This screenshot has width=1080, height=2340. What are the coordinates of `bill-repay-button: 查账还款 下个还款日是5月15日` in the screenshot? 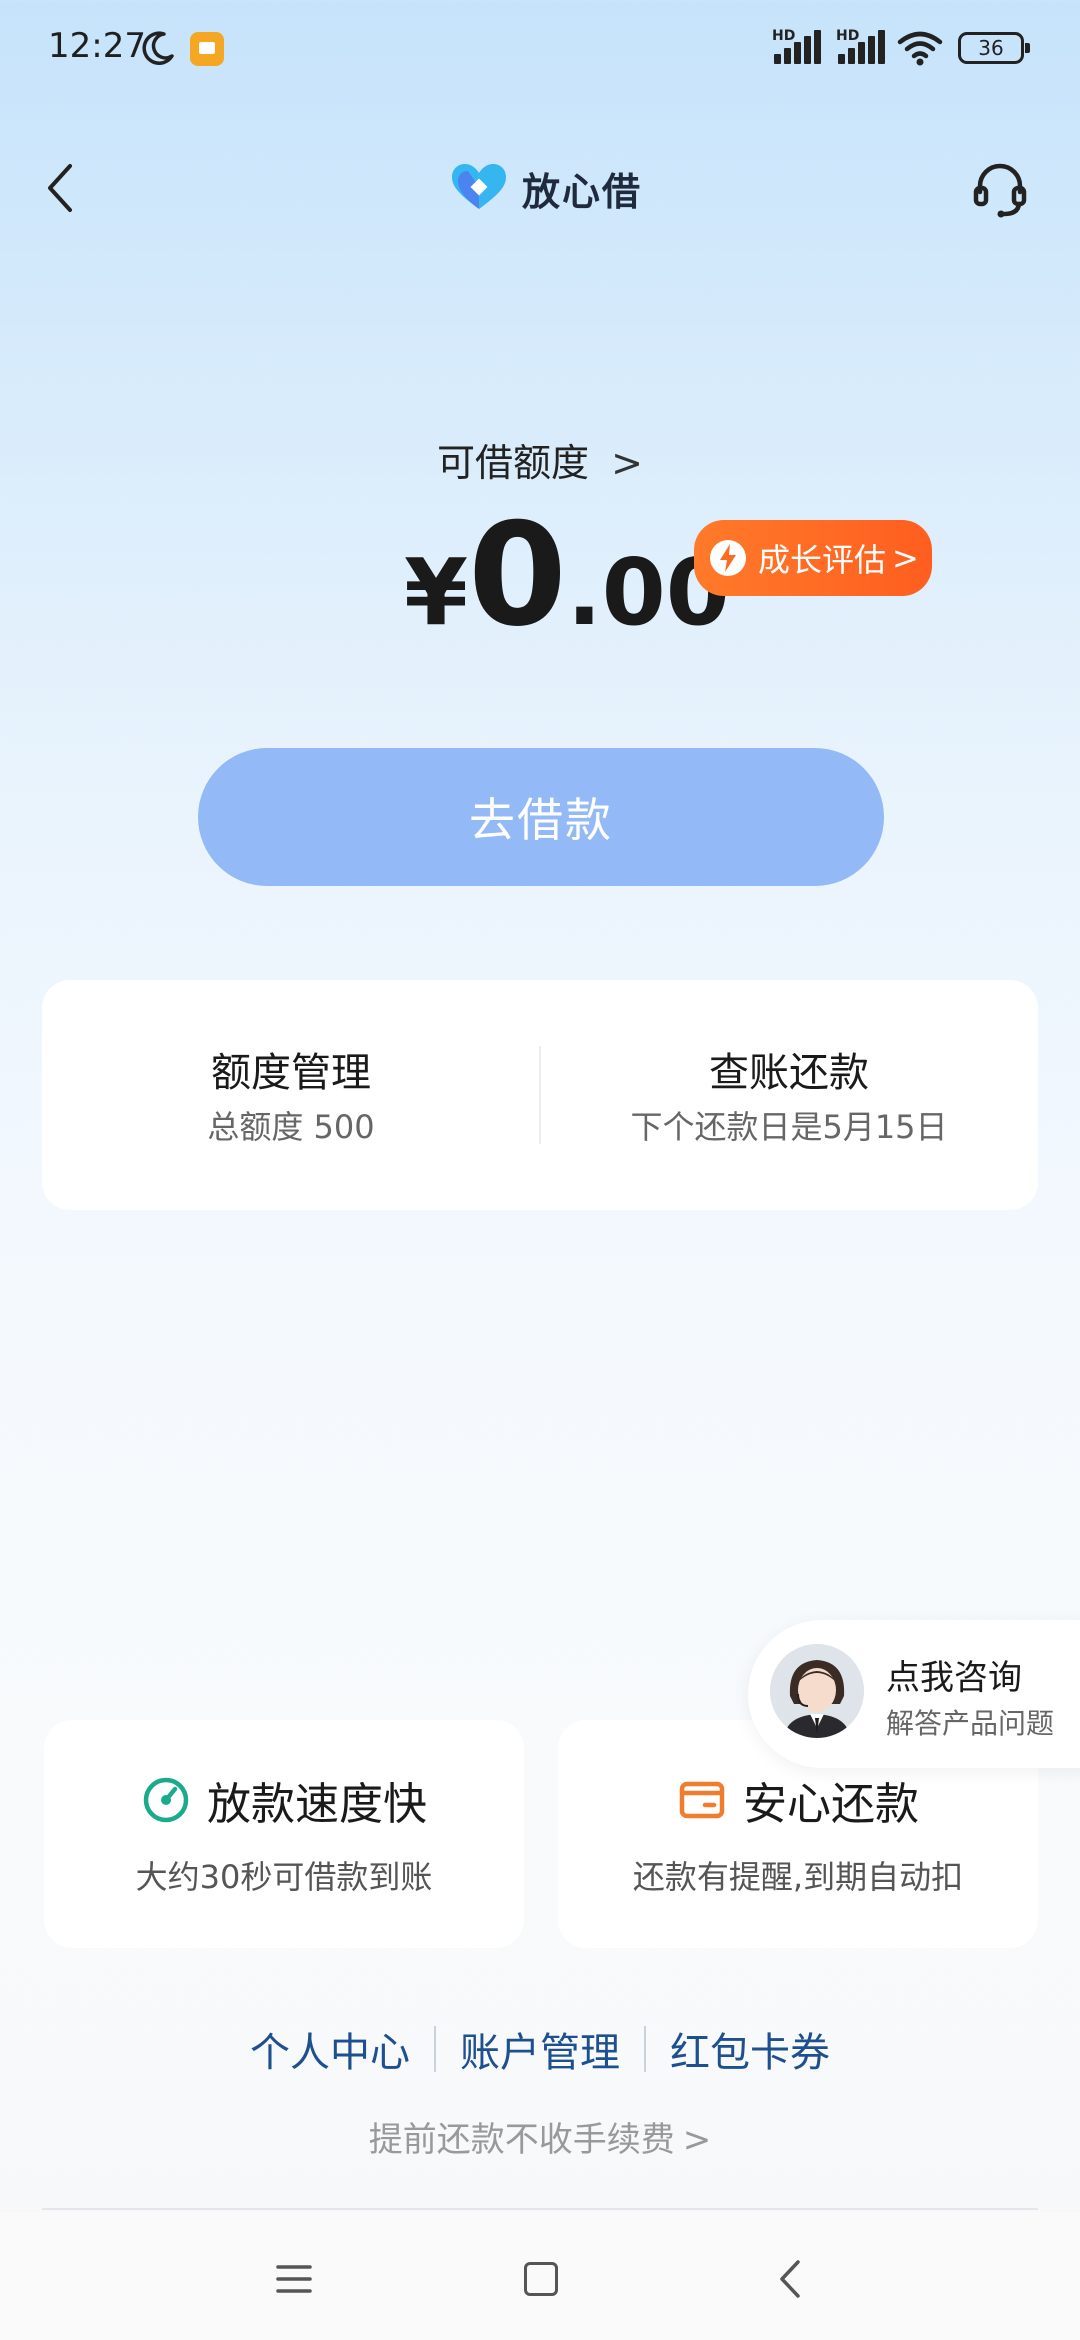 It's located at (789, 1095).